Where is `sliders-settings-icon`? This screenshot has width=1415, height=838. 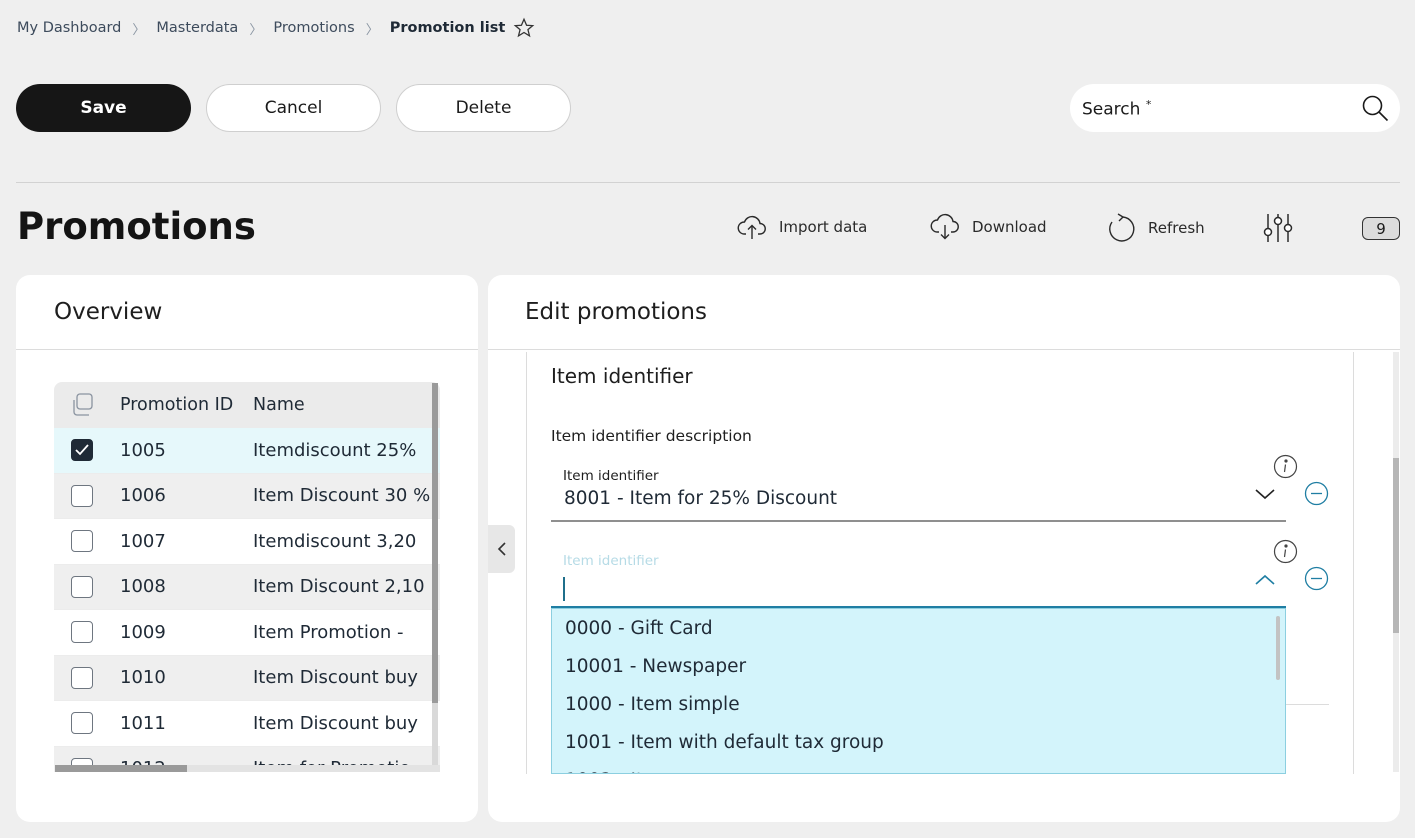
sliders-settings-icon is located at coordinates (1278, 228).